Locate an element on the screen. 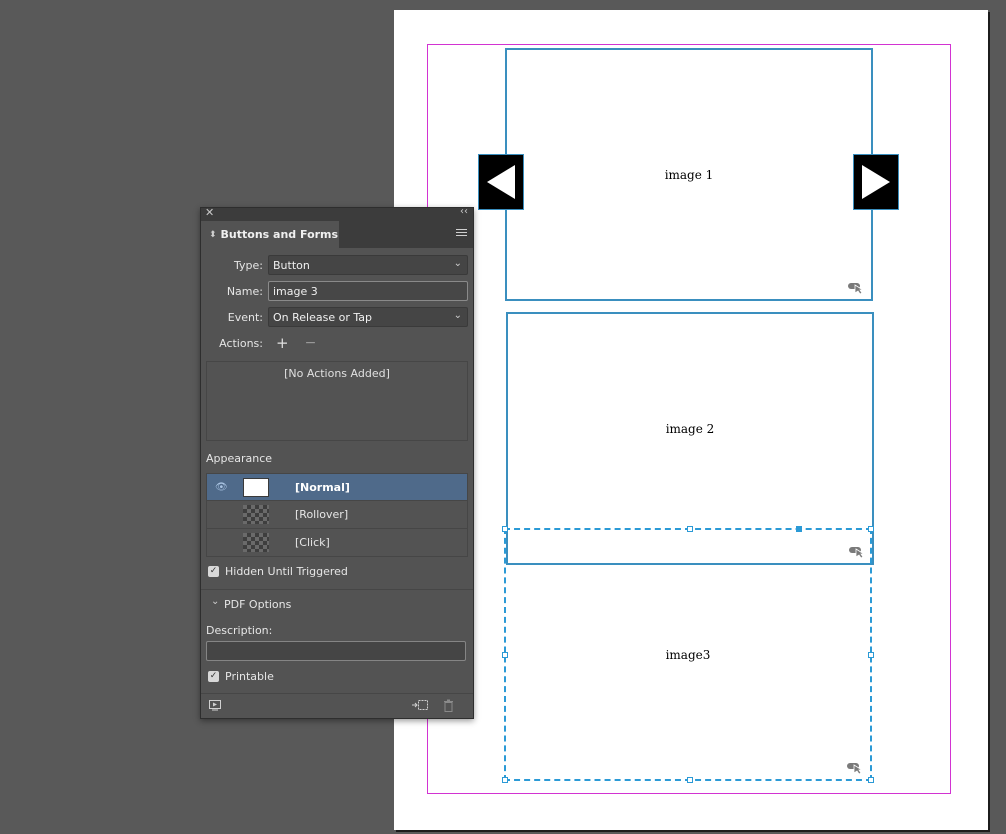 The width and height of the screenshot is (1006, 834). printable-checkbox: ✓ is located at coordinates (213, 676).